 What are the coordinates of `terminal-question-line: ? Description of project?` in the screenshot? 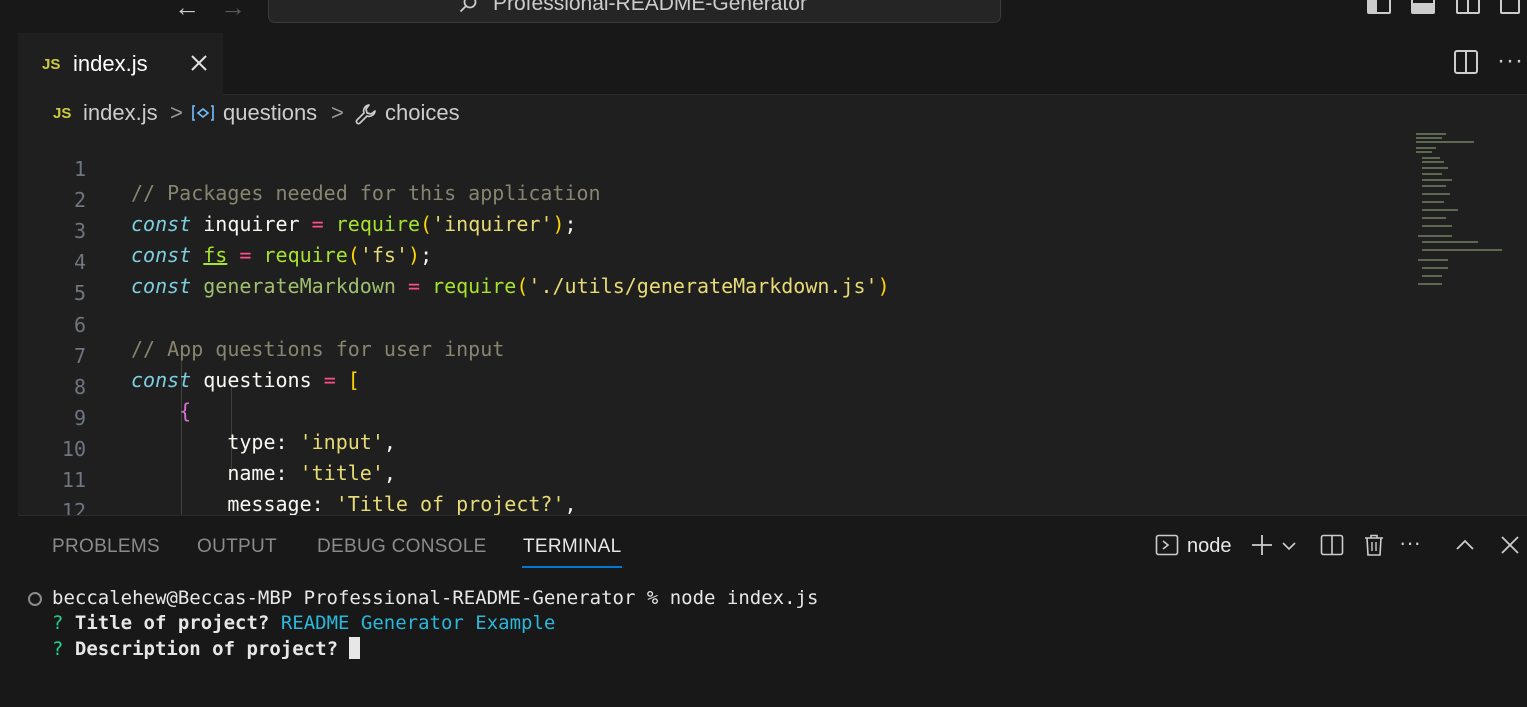 It's located at (206, 648).